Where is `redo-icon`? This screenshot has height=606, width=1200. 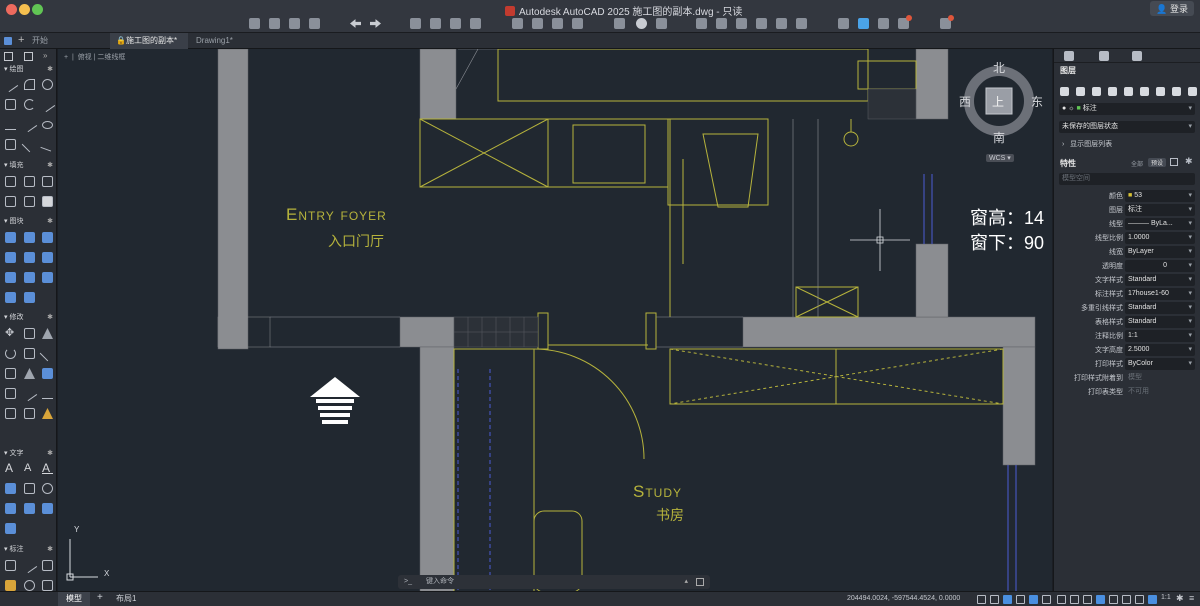 redo-icon is located at coordinates (375, 23).